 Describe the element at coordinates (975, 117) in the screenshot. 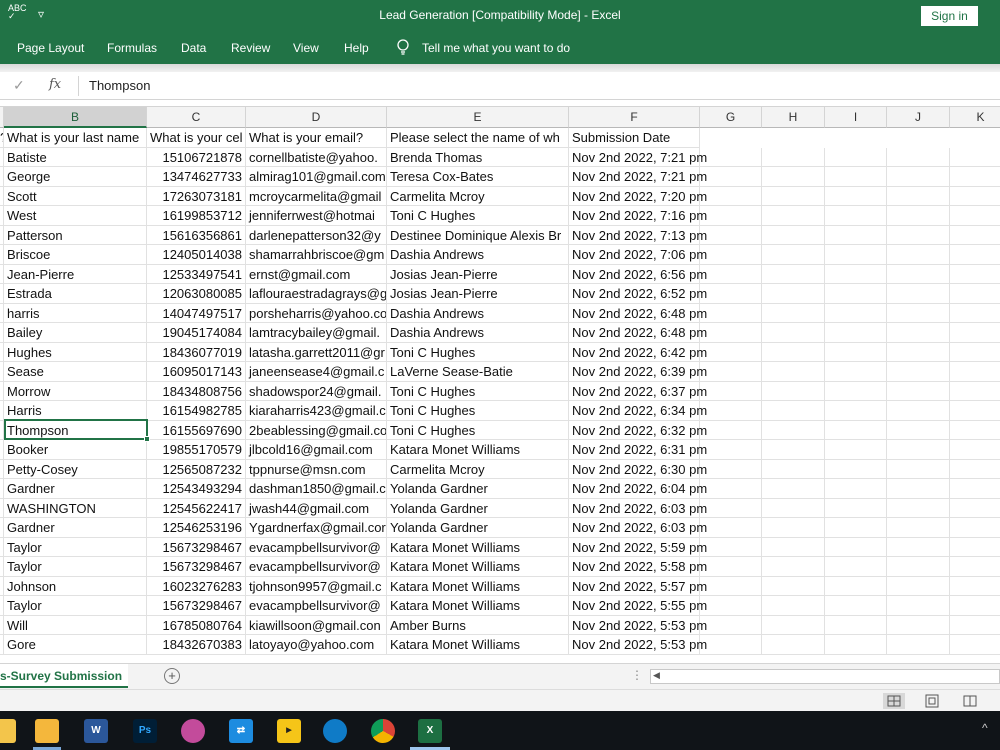

I see `column-header-k: K` at that location.